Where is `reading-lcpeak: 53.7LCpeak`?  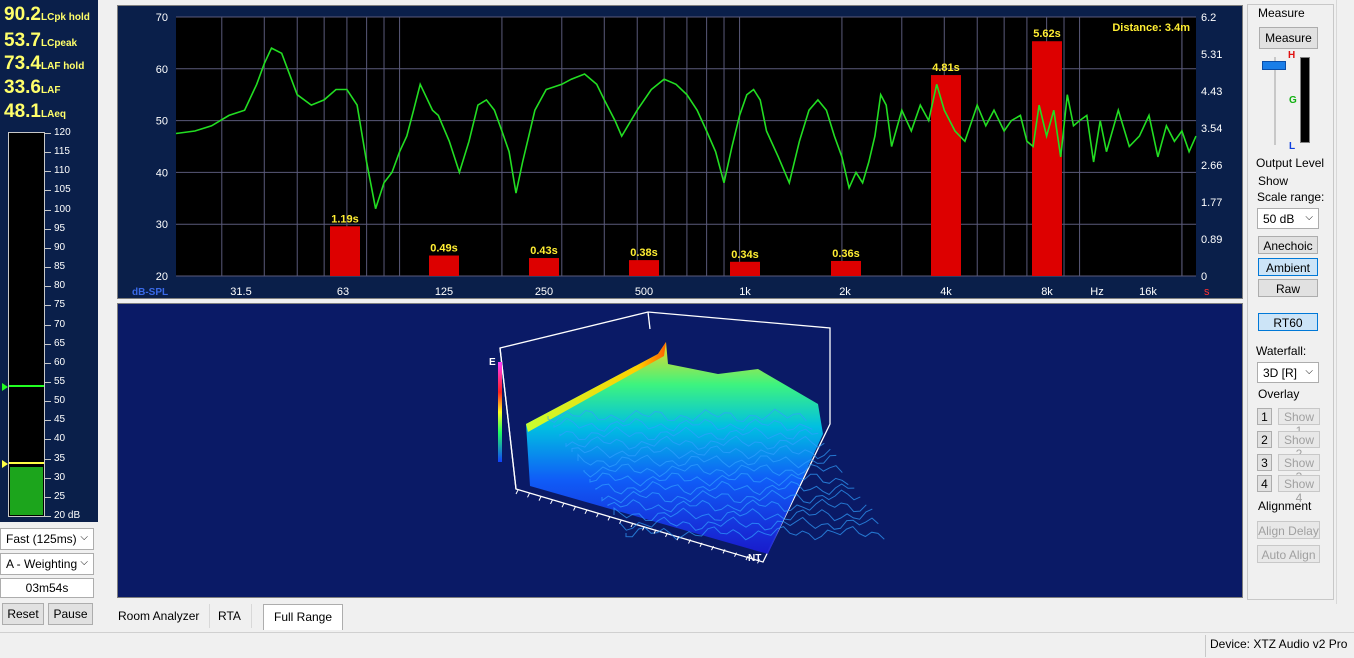
reading-lcpeak: 53.7LCpeak is located at coordinates (41, 40).